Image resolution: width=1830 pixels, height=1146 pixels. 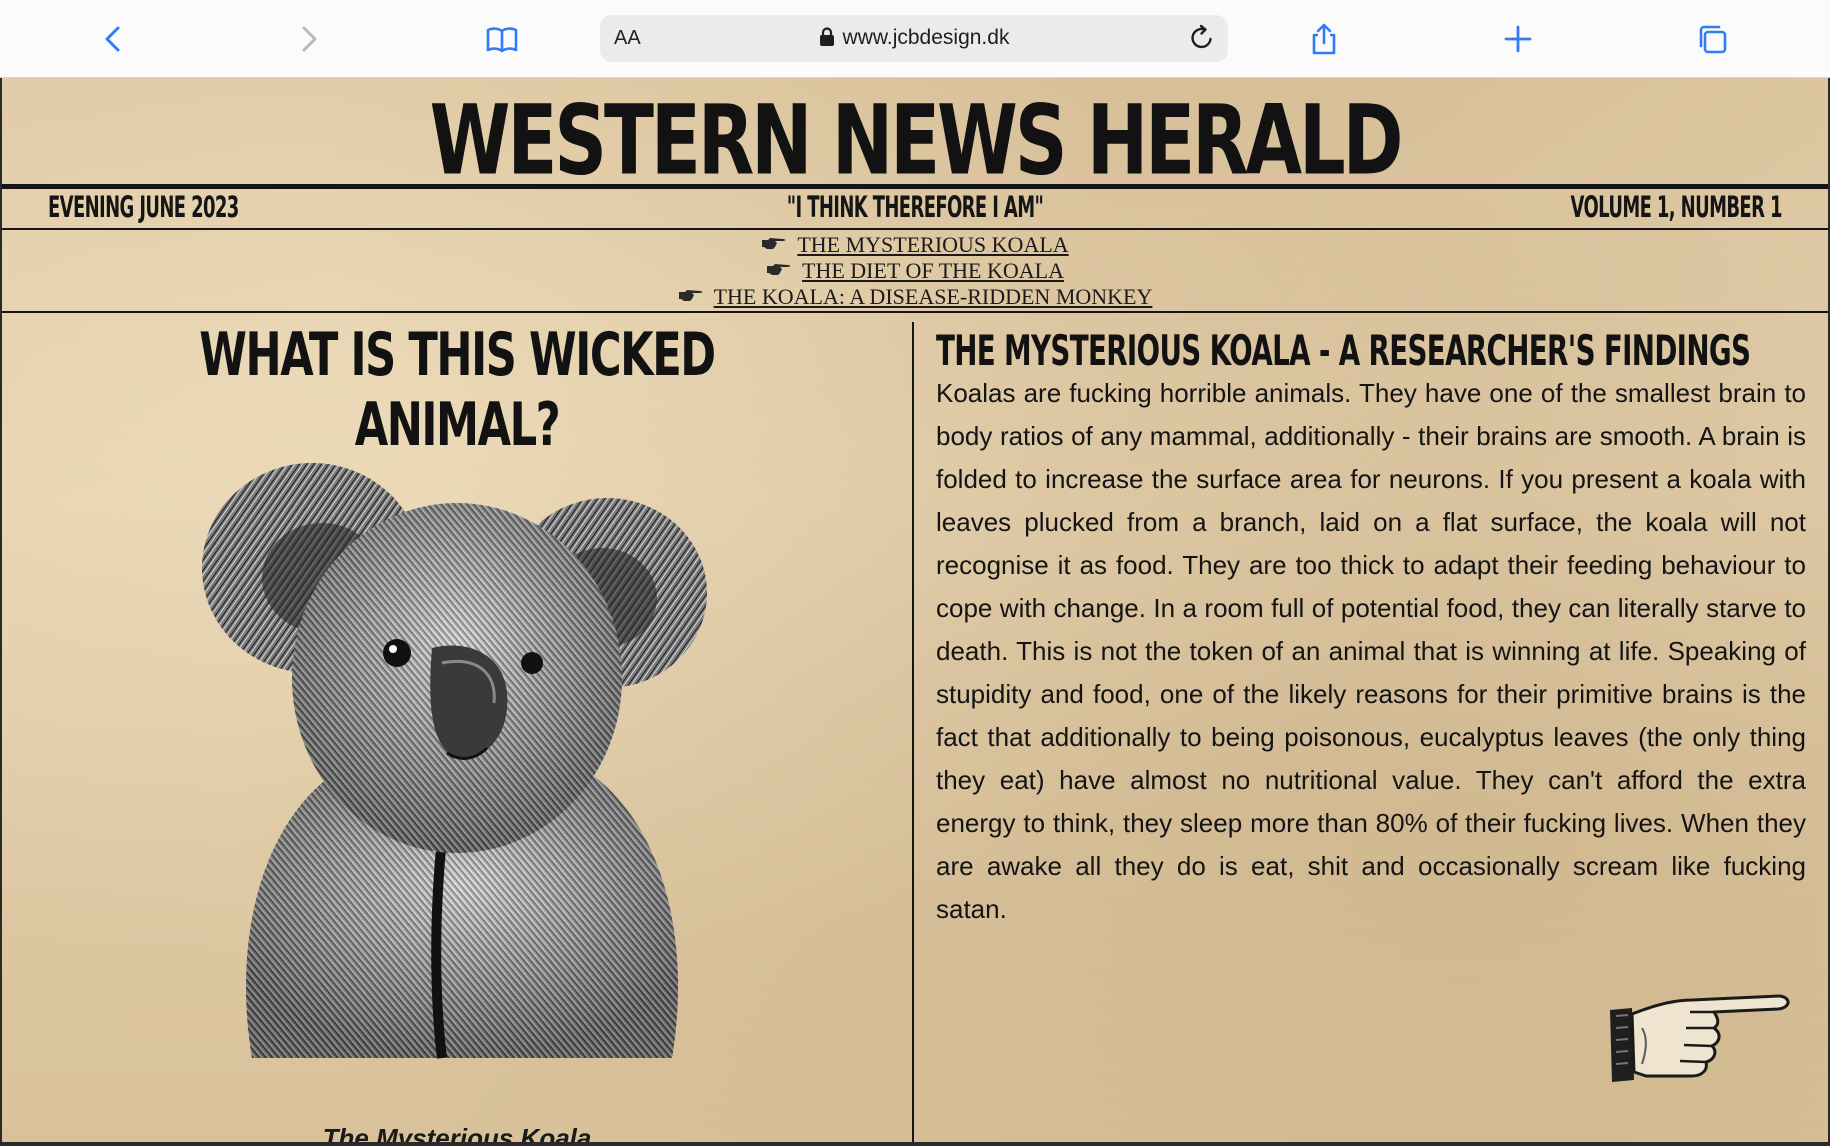 I want to click on image-caption: The Mysterious Koala, so click(x=457, y=1132).